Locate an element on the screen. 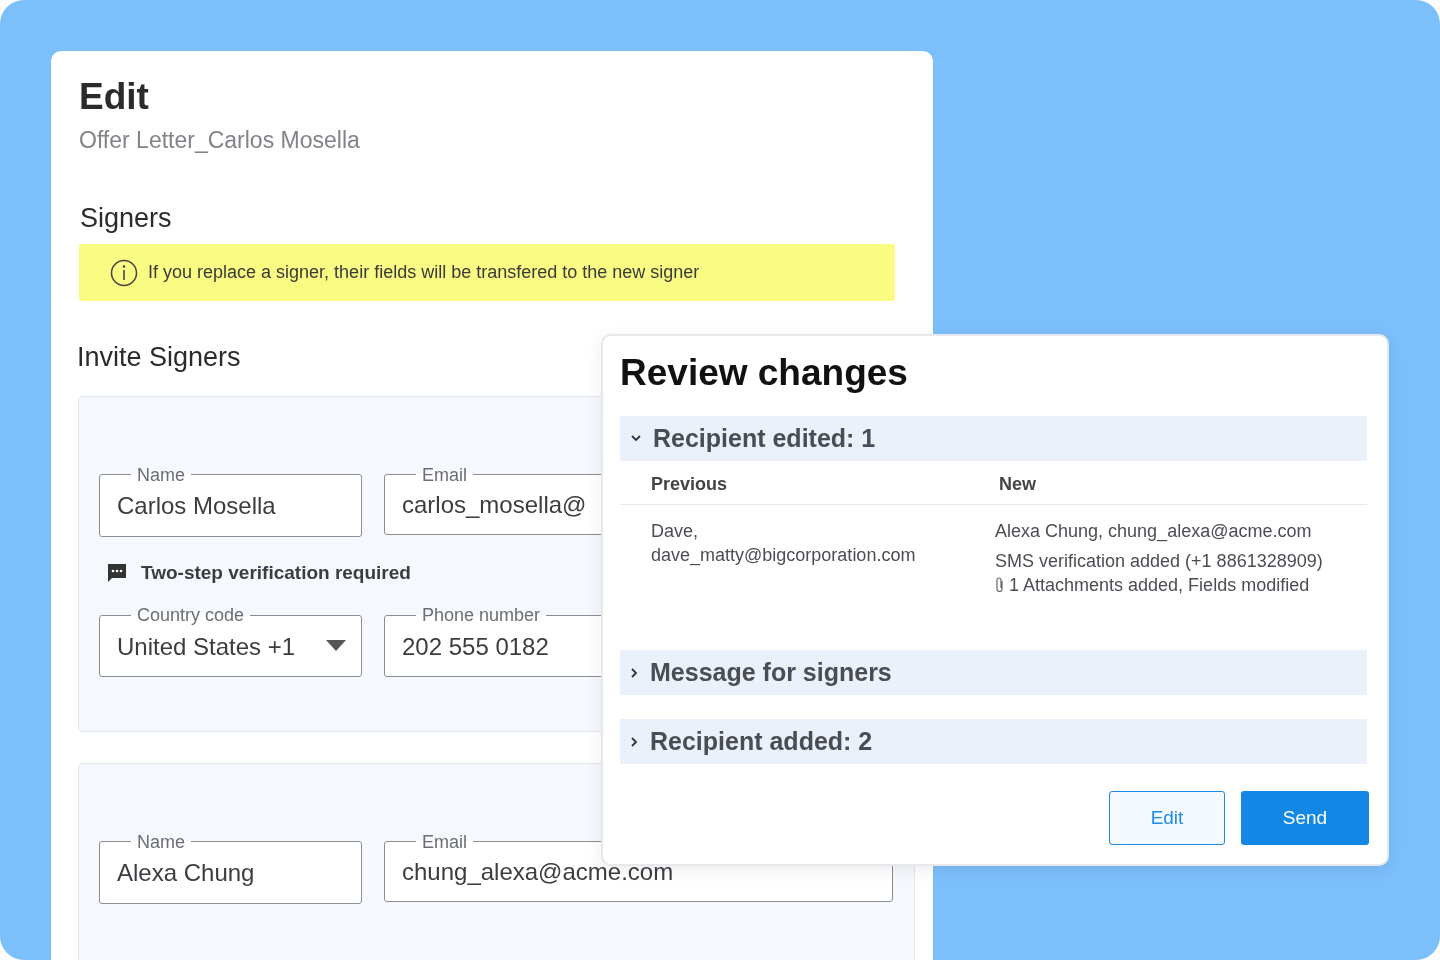 The height and width of the screenshot is (960, 1440). field-label: Country code is located at coordinates (191, 615).